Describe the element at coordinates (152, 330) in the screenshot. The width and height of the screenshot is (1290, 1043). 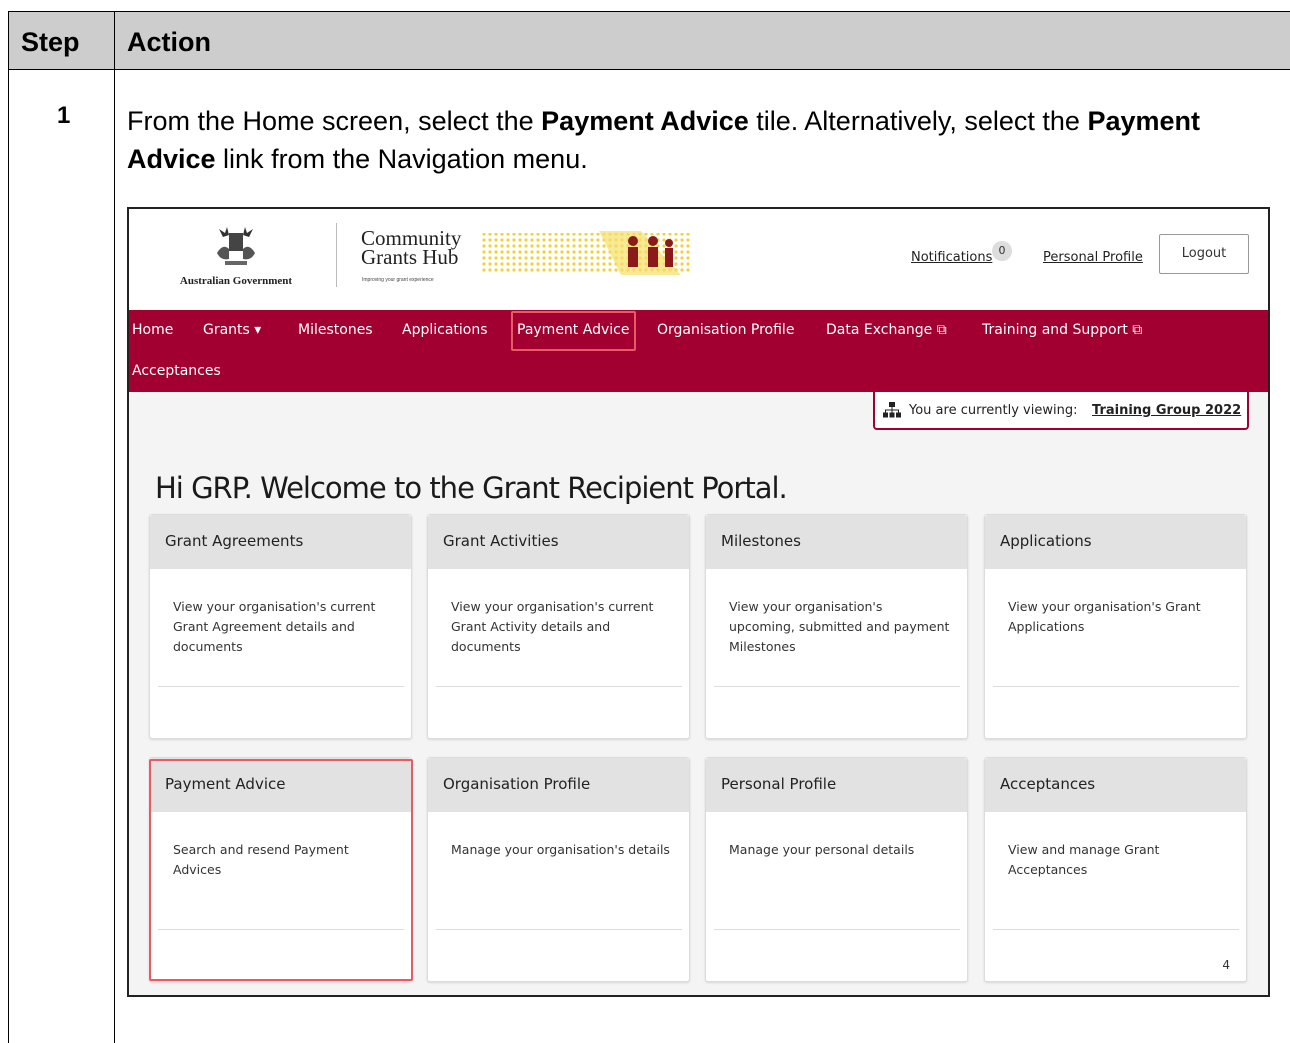
I see `nav-home: Home` at that location.